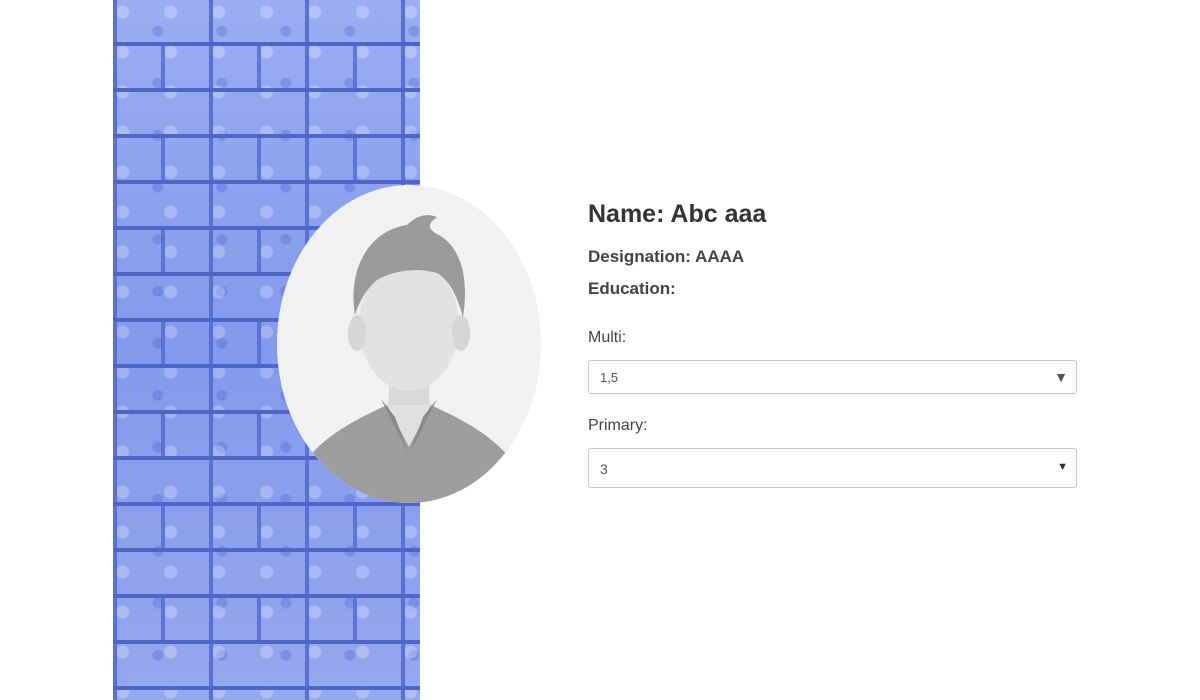 The width and height of the screenshot is (1200, 700). I want to click on user-silhouette-icon, so click(409, 344).